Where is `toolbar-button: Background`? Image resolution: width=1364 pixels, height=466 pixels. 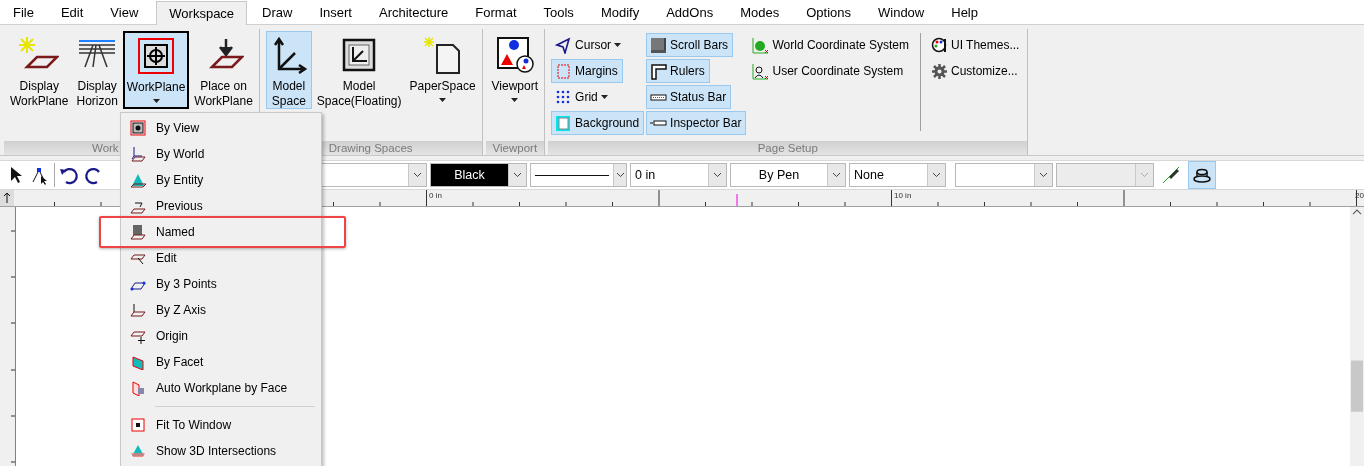 toolbar-button: Background is located at coordinates (598, 123).